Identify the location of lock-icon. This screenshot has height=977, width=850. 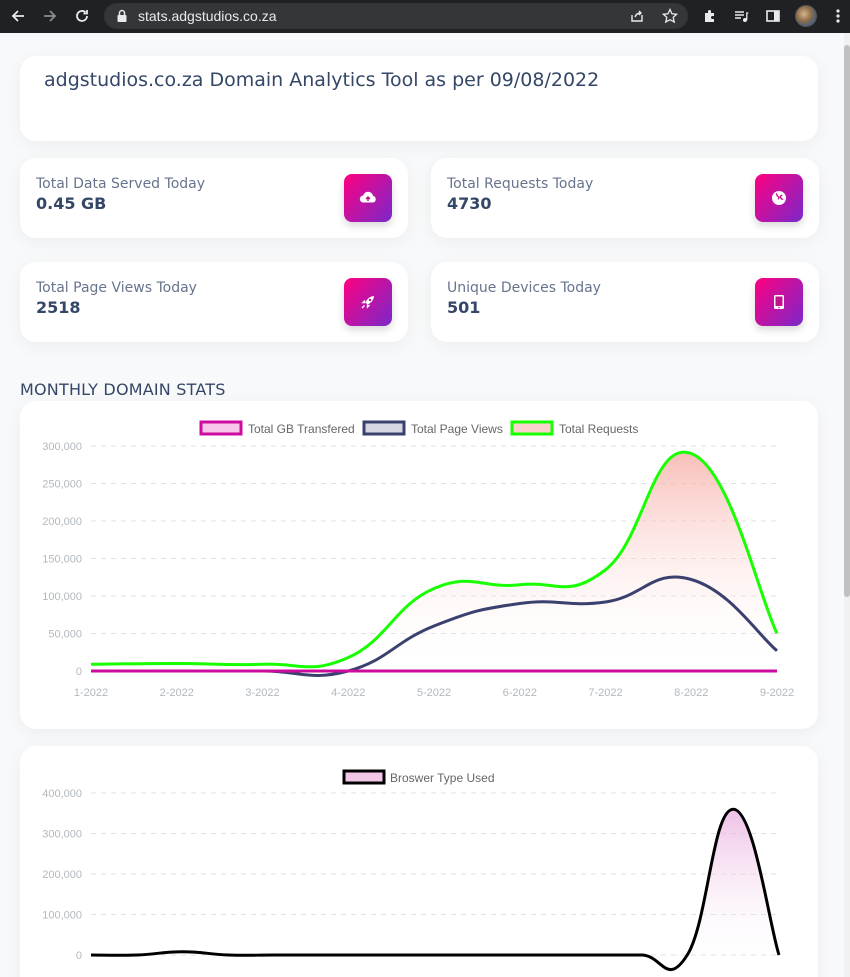
(122, 16).